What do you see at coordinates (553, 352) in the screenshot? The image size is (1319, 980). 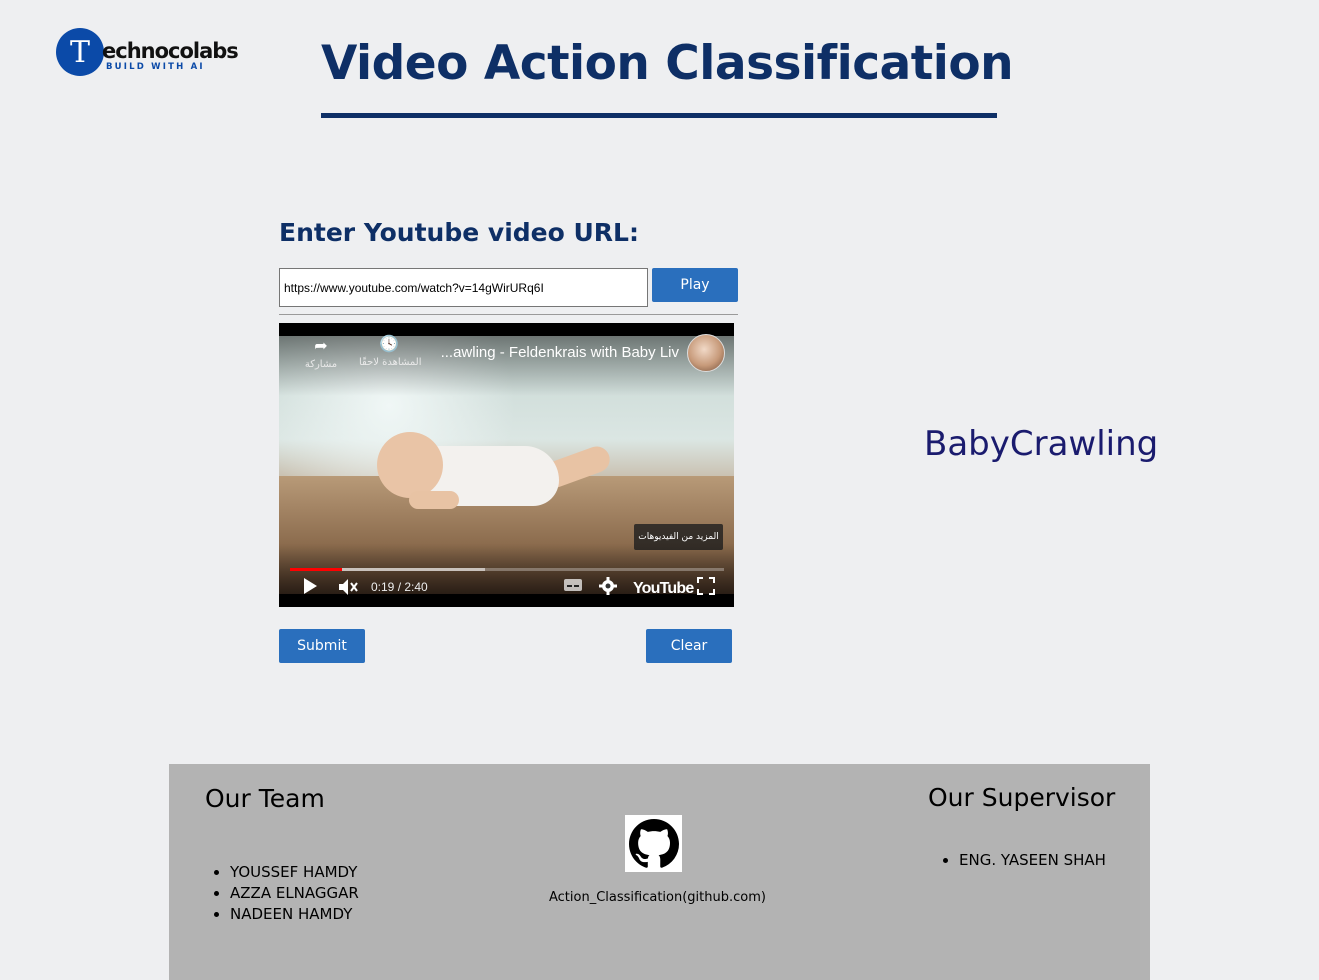 I see `video-title: ...awling - Feldenkrais with Baby Liv` at bounding box center [553, 352].